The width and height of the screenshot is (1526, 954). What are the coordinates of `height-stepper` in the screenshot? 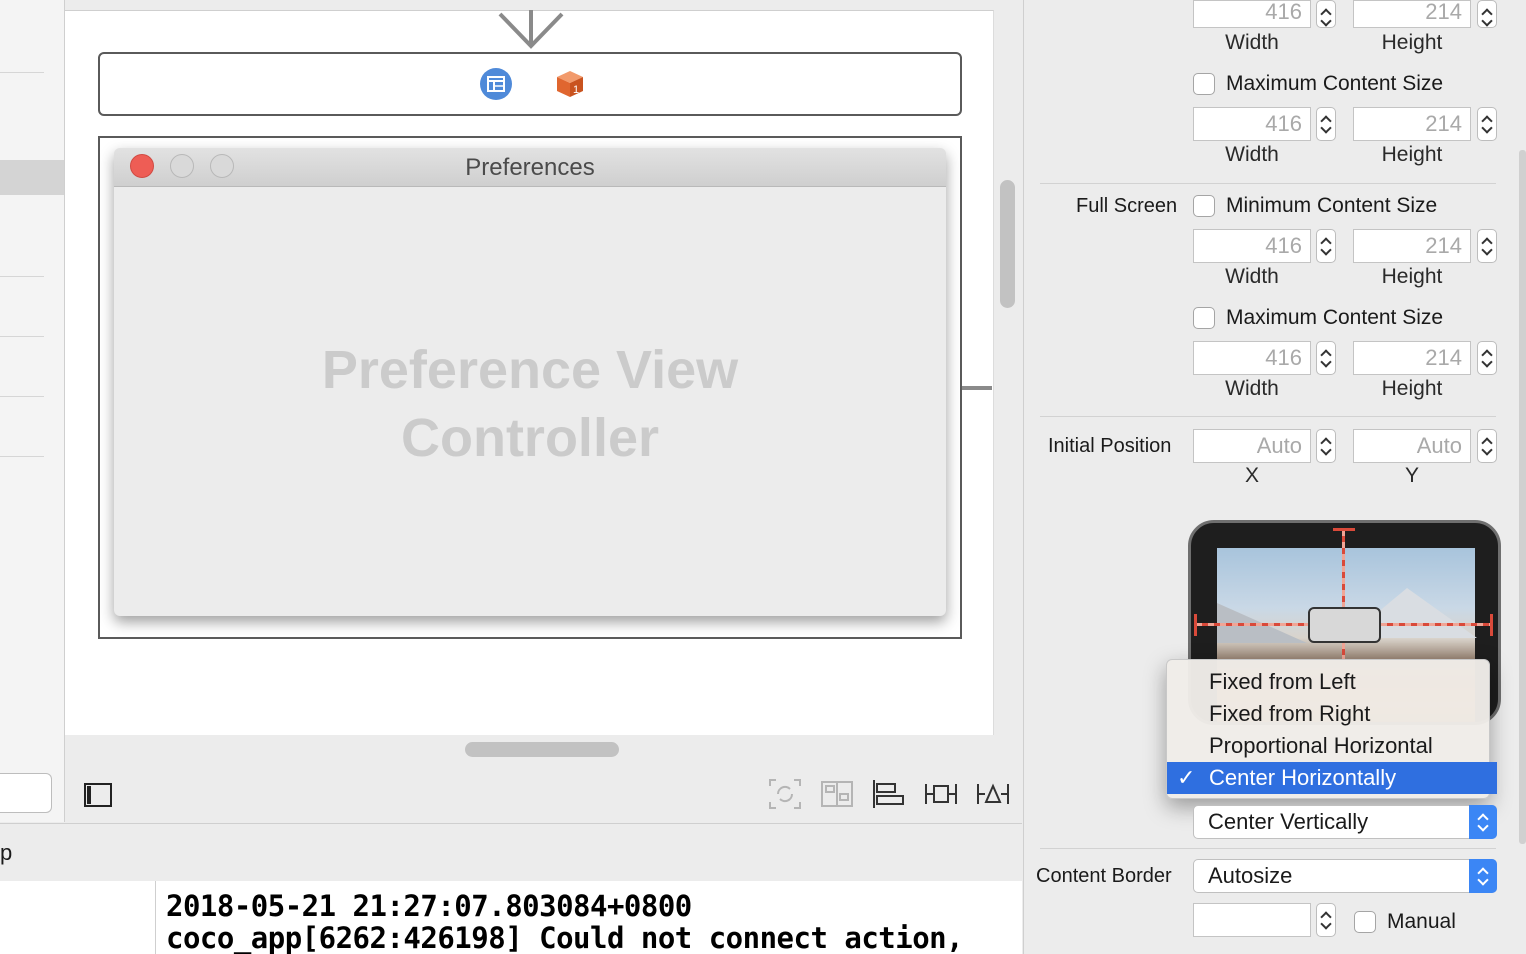 It's located at (1487, 14).